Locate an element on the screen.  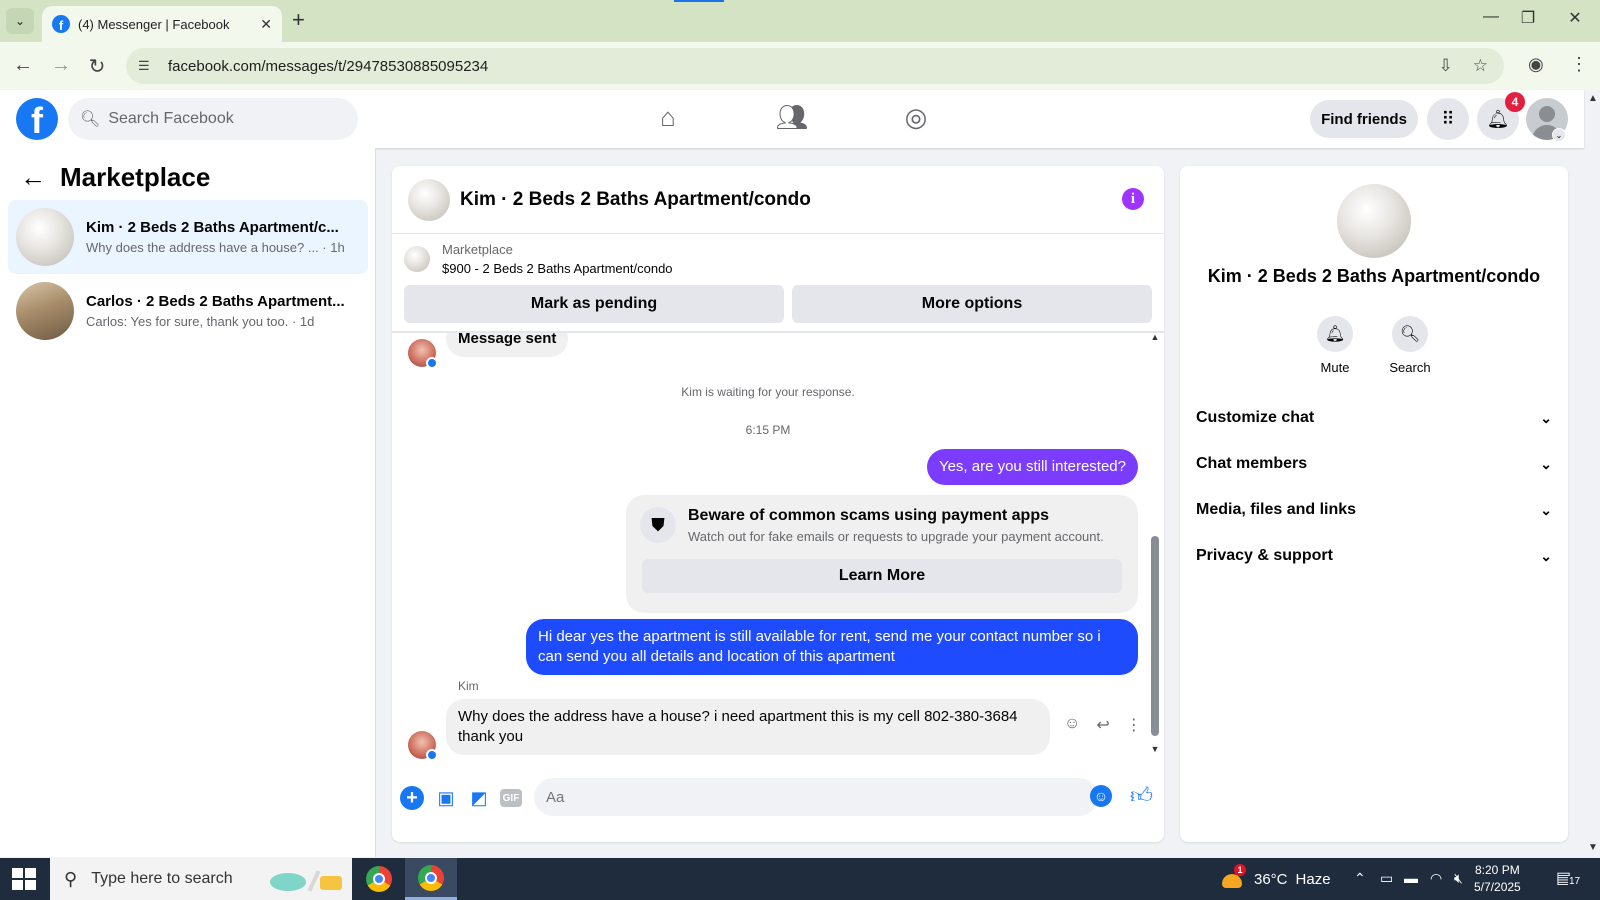
section-label: Customize chat is located at coordinates (1255, 417).